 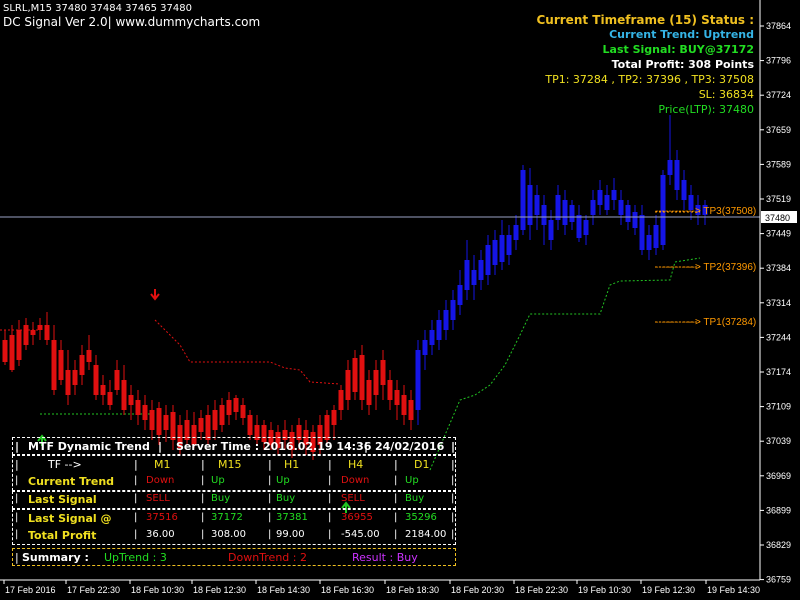 I want to click on status-last-signal: Last Signal: BUY@37172, so click(x=678, y=49).